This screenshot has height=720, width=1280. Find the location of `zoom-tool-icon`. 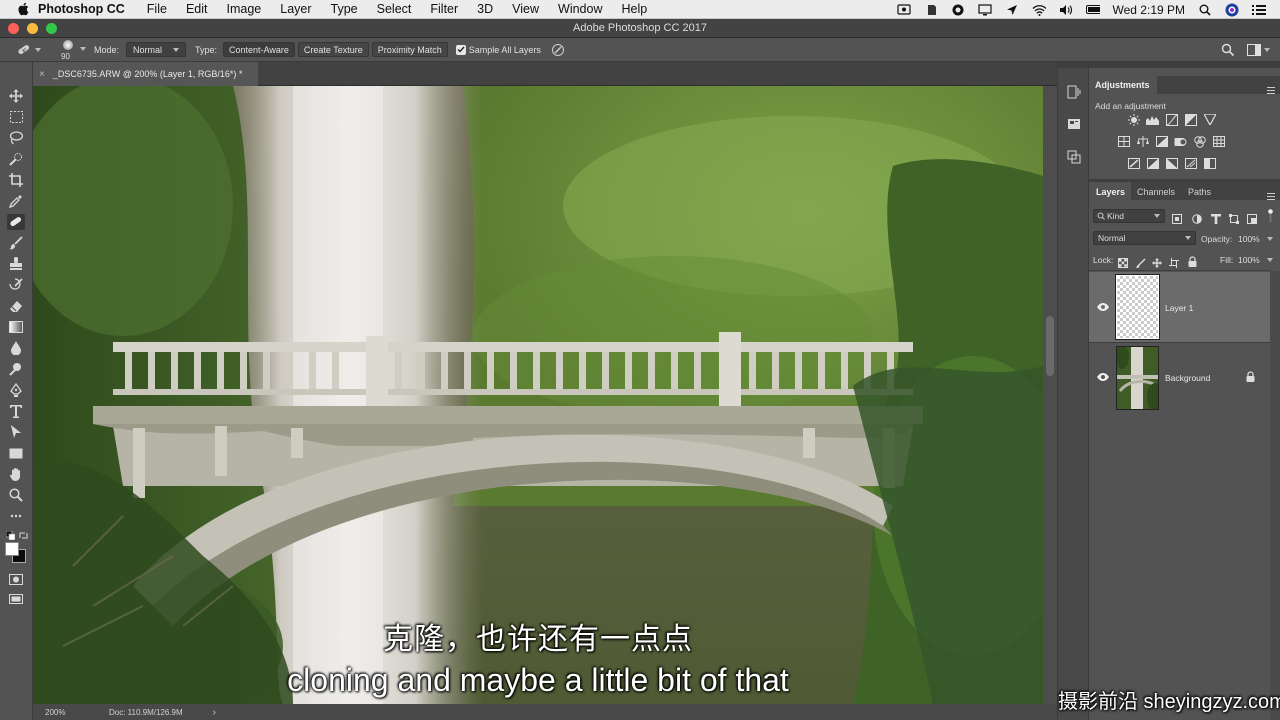

zoom-tool-icon is located at coordinates (16, 495).